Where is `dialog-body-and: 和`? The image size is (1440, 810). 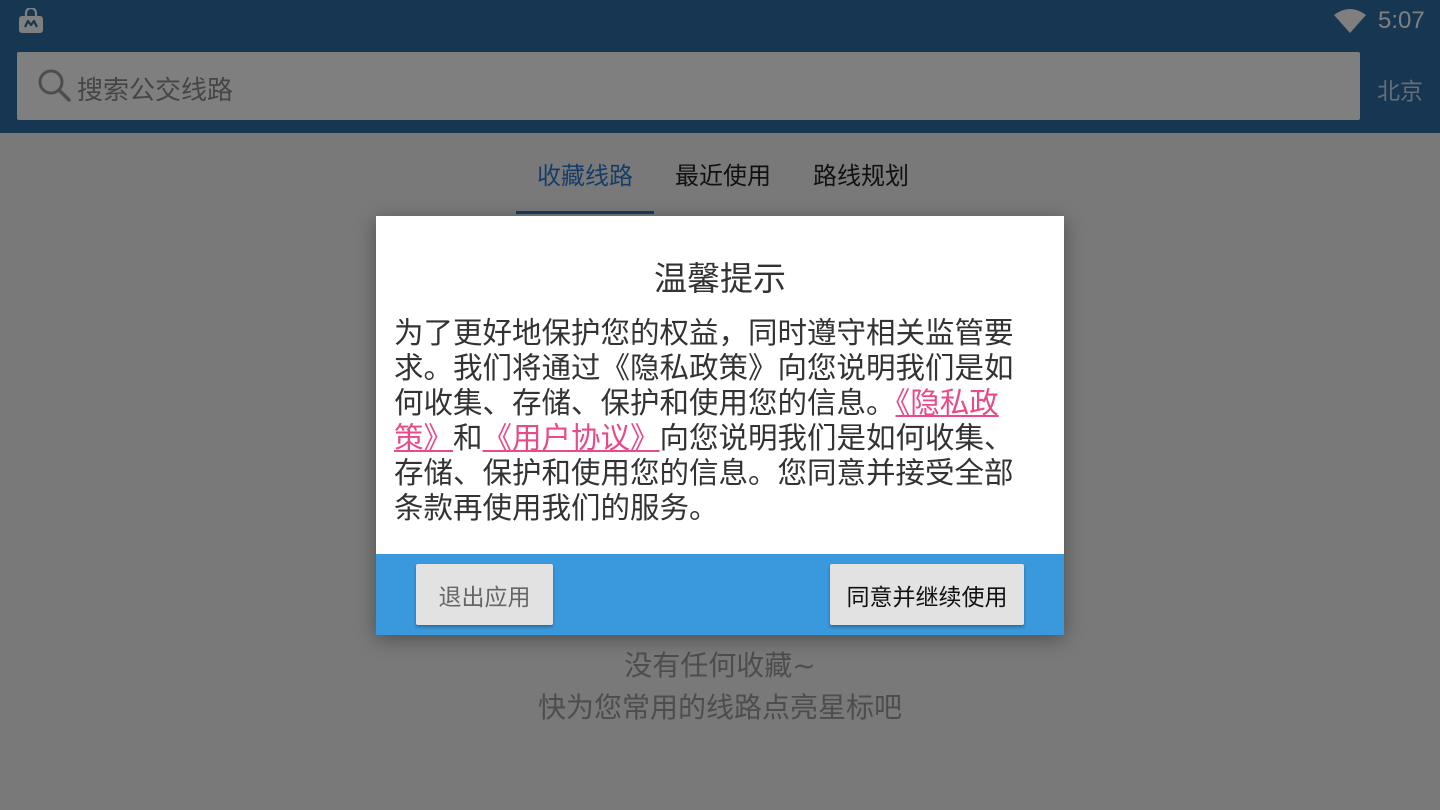
dialog-body-and: 和 is located at coordinates (468, 438).